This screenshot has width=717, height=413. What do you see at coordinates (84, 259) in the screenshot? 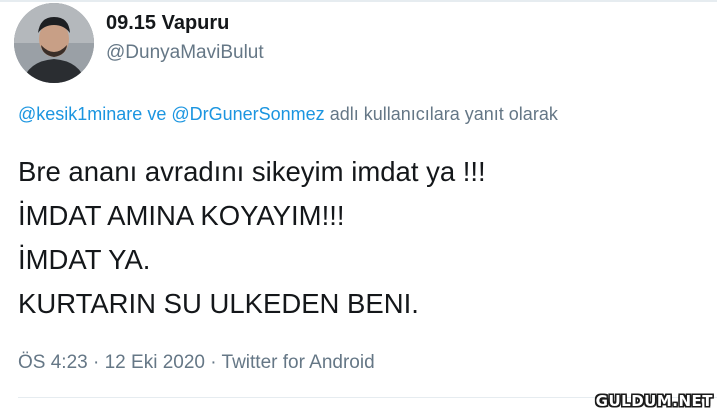
I see `tweet-text-line: İMDAT YA.` at bounding box center [84, 259].